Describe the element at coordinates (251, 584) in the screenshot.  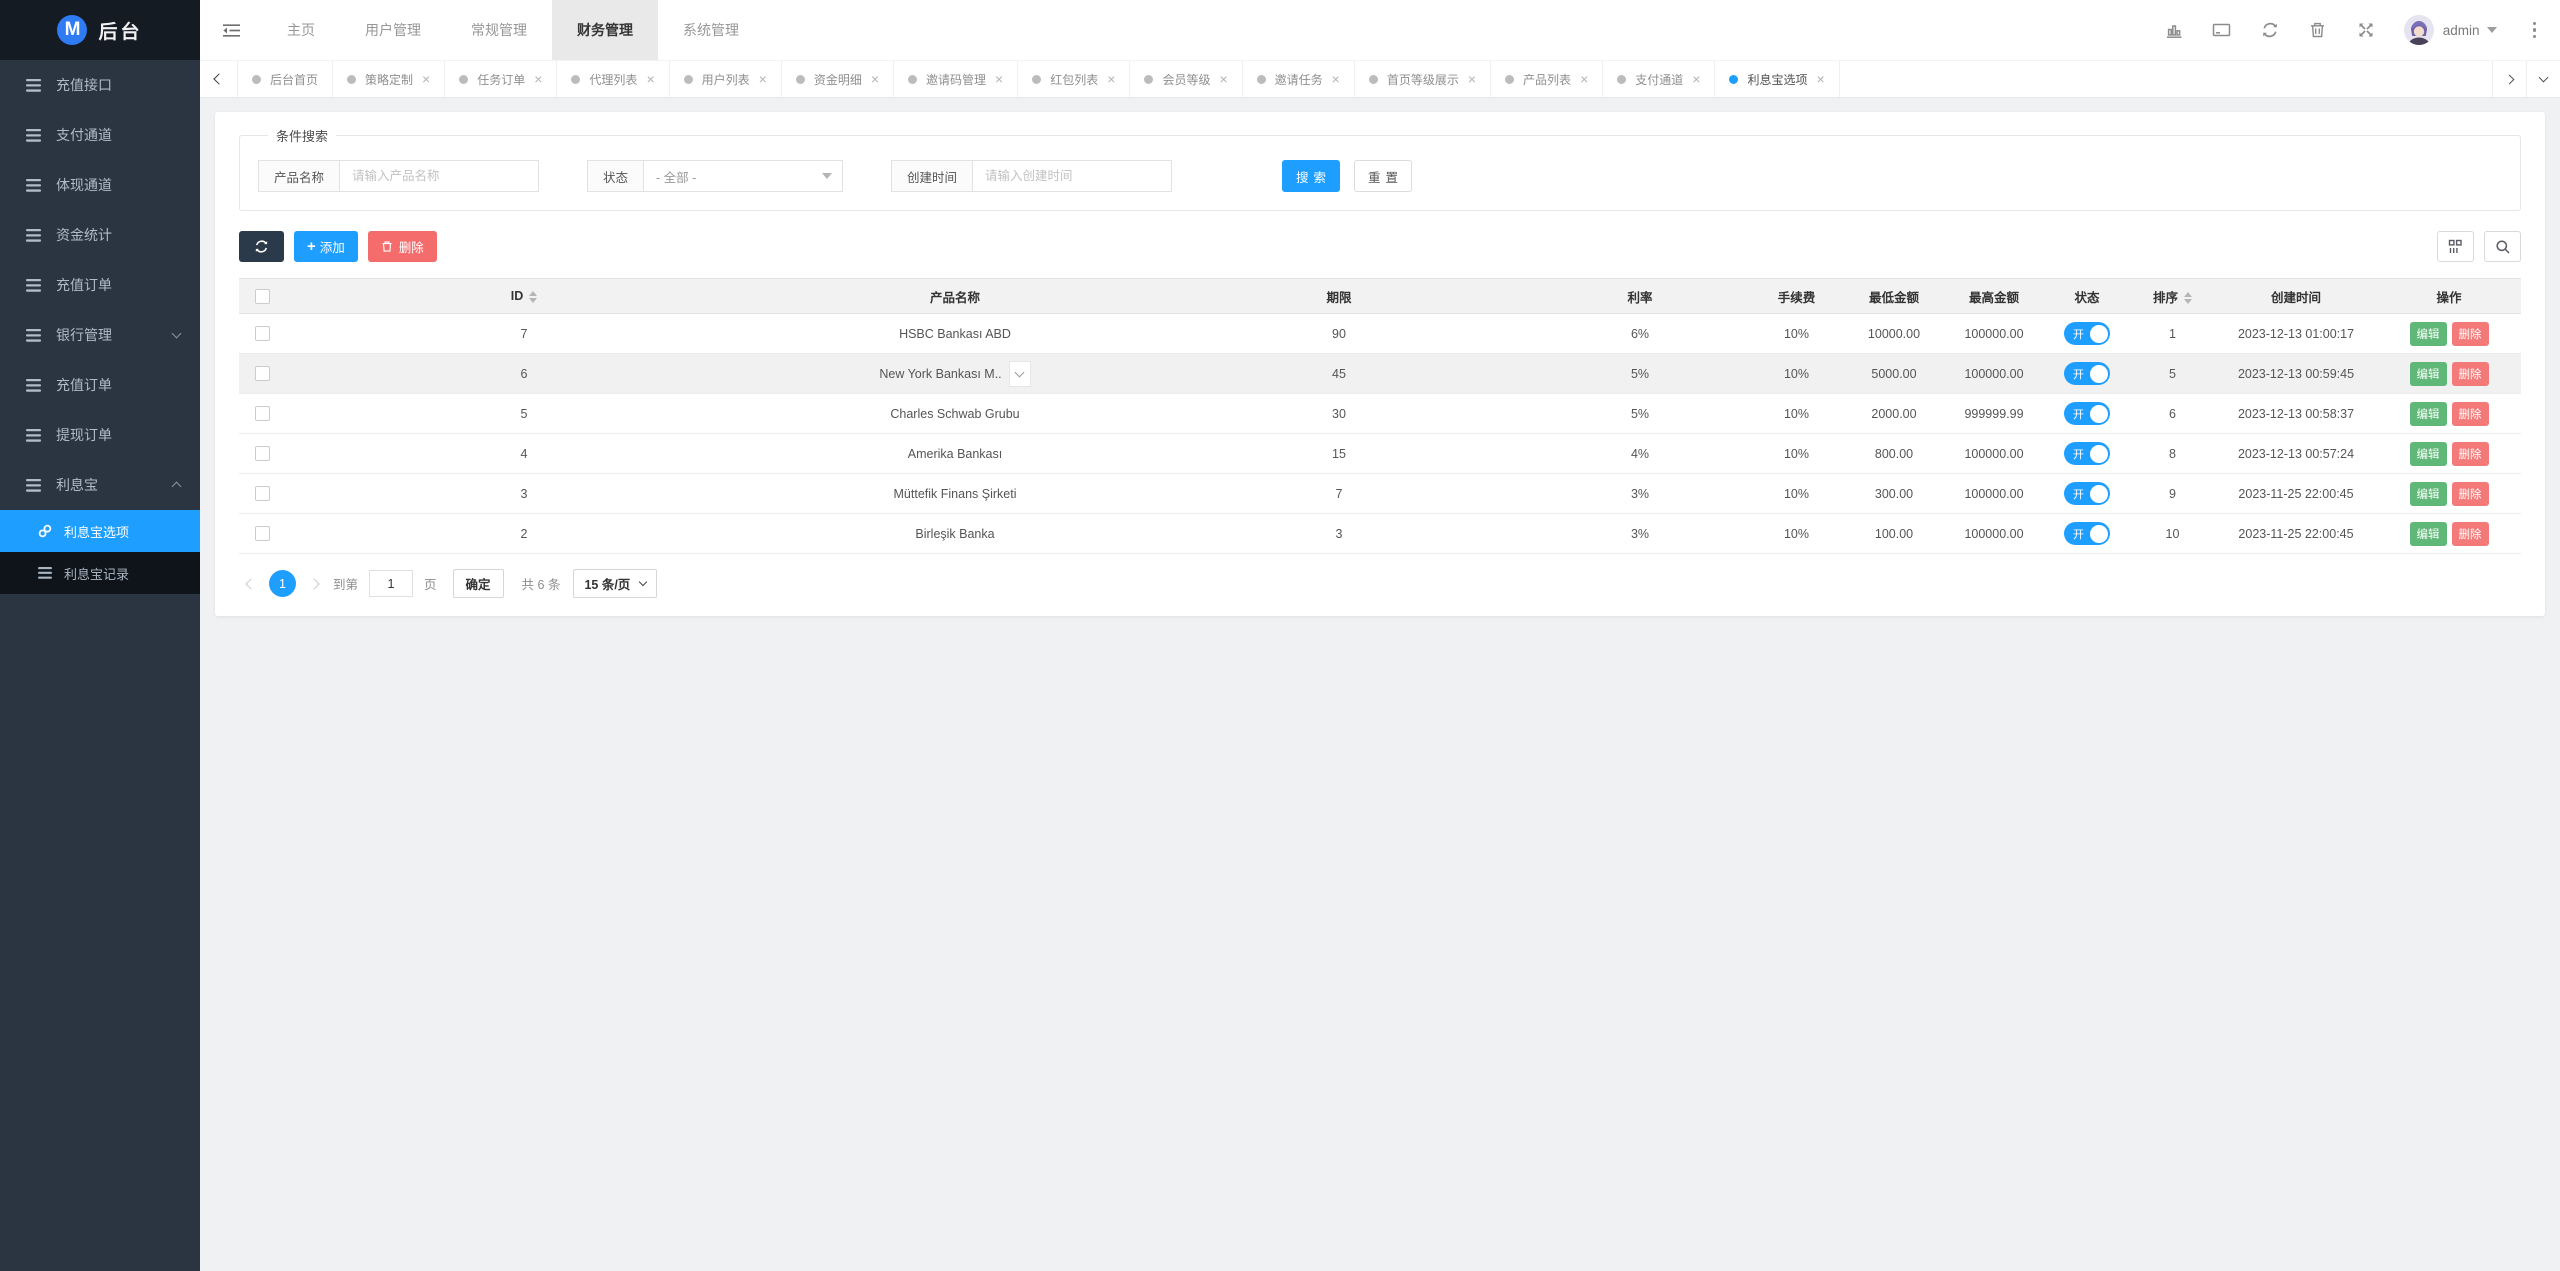
I see `prev-page-button` at that location.